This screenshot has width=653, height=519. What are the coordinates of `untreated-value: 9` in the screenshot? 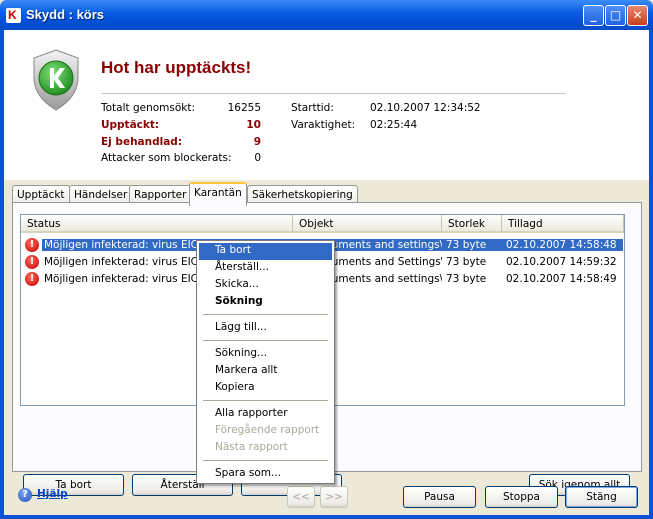 It's located at (257, 142).